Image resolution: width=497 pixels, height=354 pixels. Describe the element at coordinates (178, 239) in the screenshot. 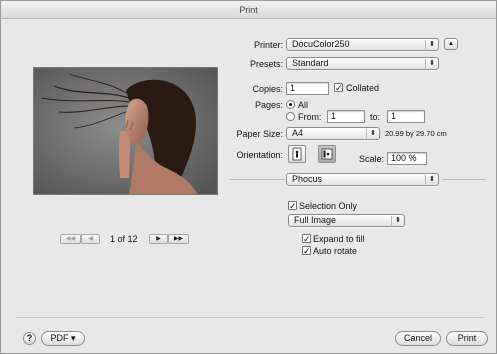

I see `last-page-button: ▶▶` at that location.